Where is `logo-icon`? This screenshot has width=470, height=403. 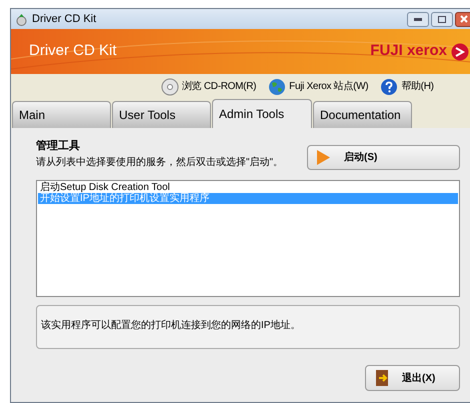
logo-icon is located at coordinates (460, 51).